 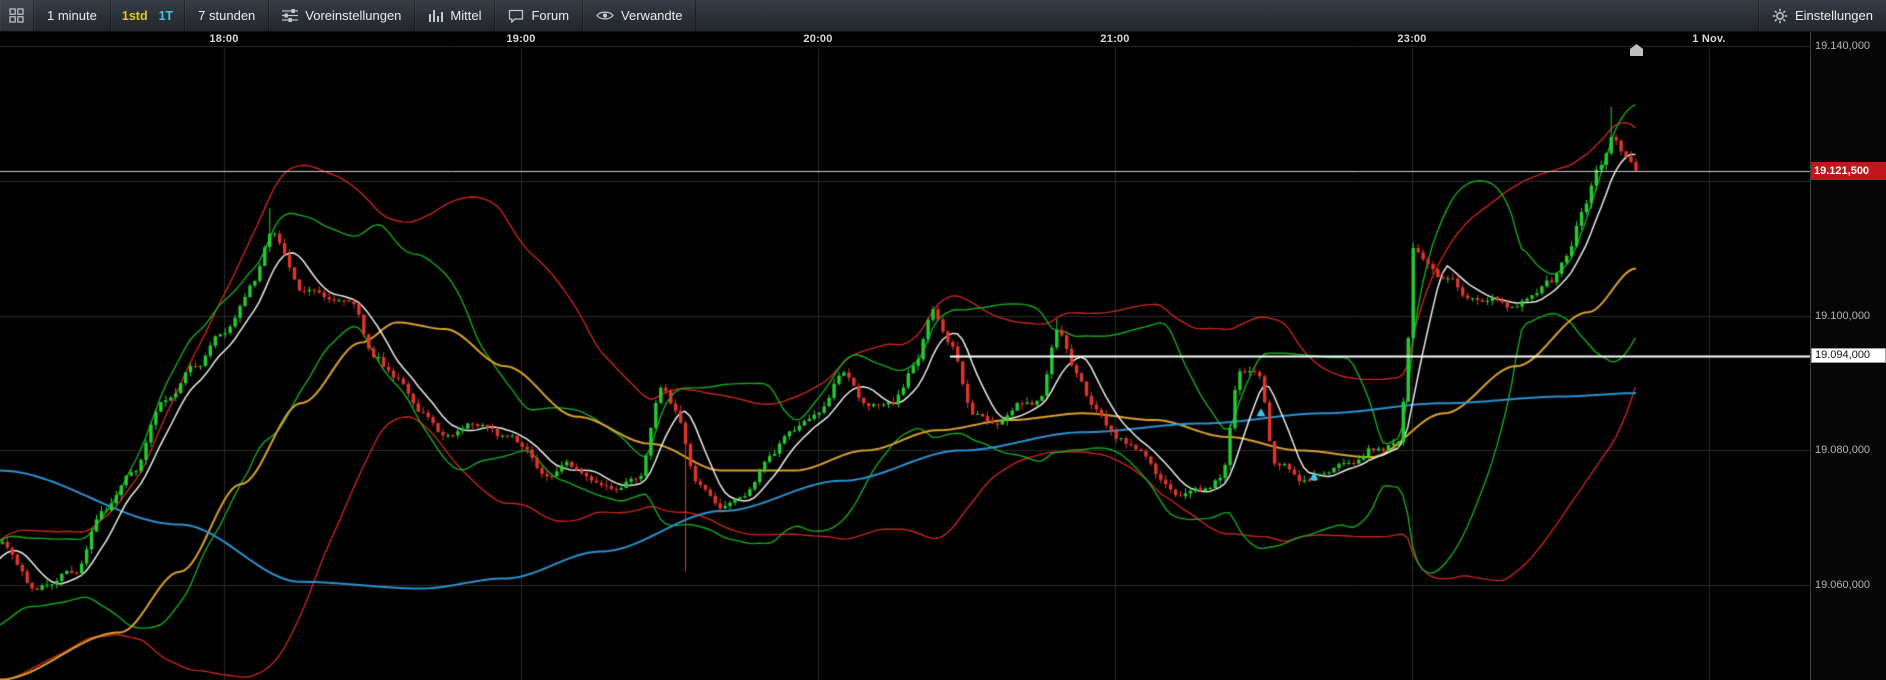 I want to click on related-label: Verwandte, so click(x=652, y=15).